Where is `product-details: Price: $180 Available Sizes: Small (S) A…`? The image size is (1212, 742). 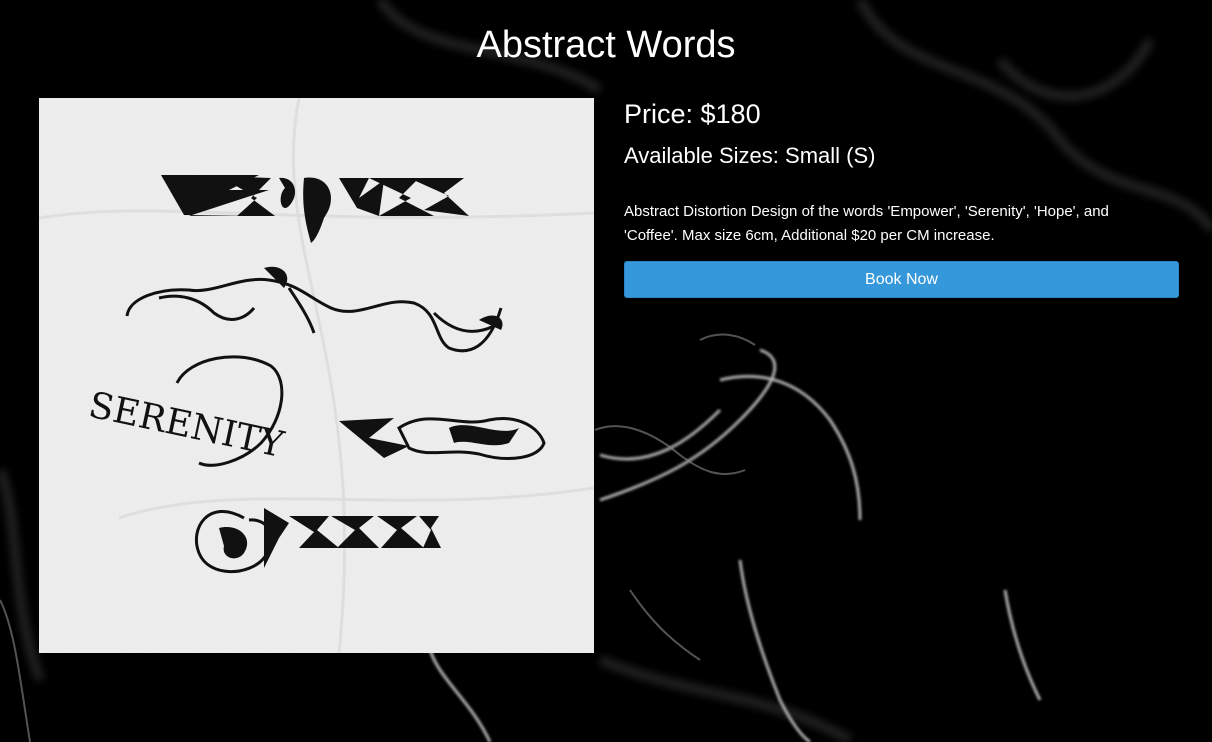 product-details: Price: $180 Available Sizes: Small (S) A… is located at coordinates (901, 198).